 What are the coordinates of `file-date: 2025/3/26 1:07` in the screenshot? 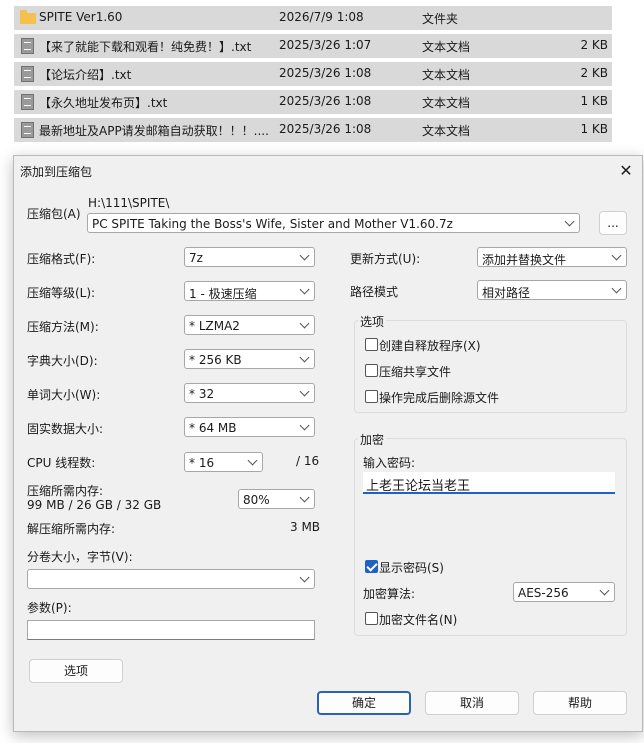 It's located at (325, 45).